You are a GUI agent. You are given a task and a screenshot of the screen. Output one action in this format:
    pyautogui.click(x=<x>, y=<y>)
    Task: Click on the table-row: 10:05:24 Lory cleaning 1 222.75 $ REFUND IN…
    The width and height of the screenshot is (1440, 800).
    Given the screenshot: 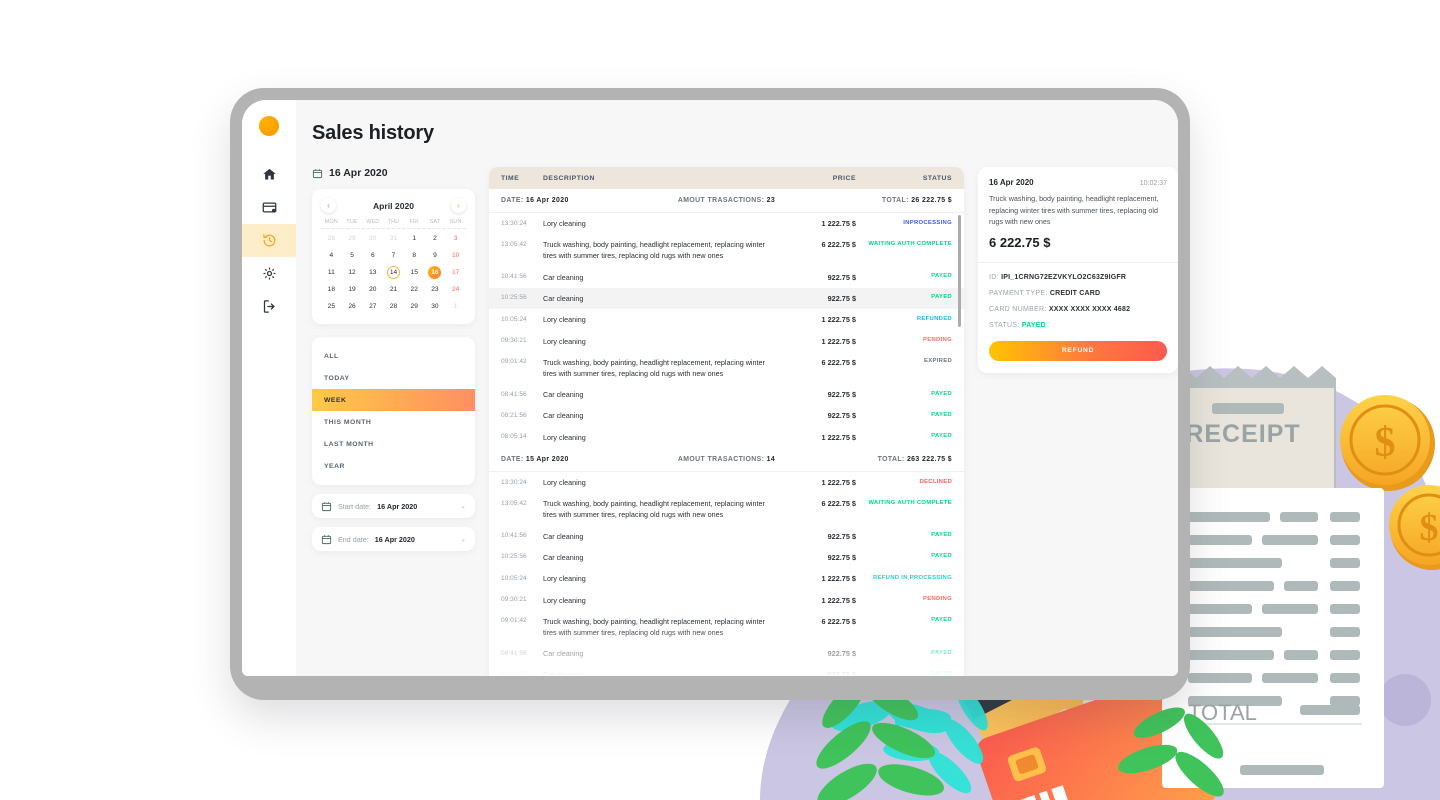 What is the action you would take?
    pyautogui.click(x=726, y=578)
    